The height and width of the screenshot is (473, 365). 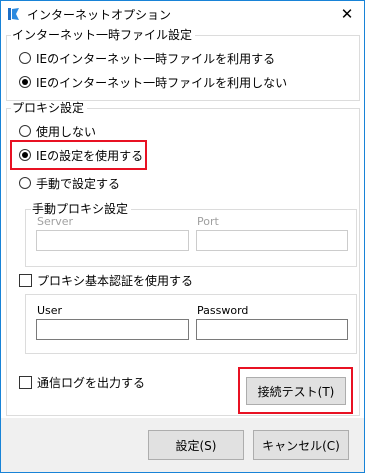 I want to click on server-input, so click(x=112, y=240).